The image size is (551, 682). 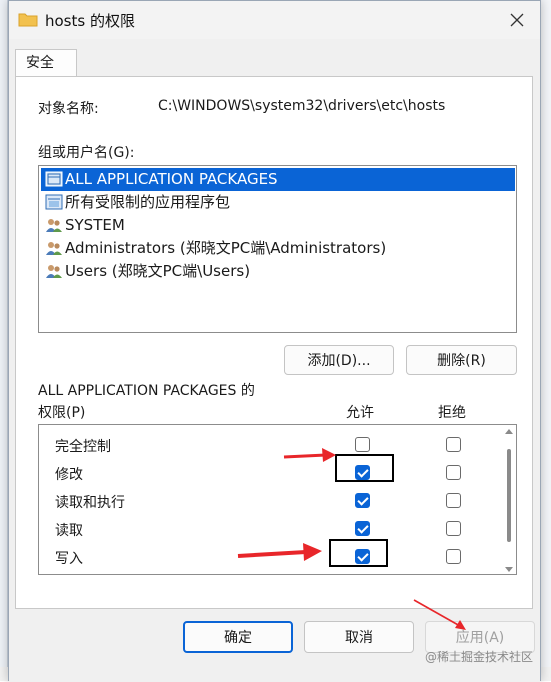 What do you see at coordinates (278, 225) in the screenshot?
I see `list-item-system: SYSTEM` at bounding box center [278, 225].